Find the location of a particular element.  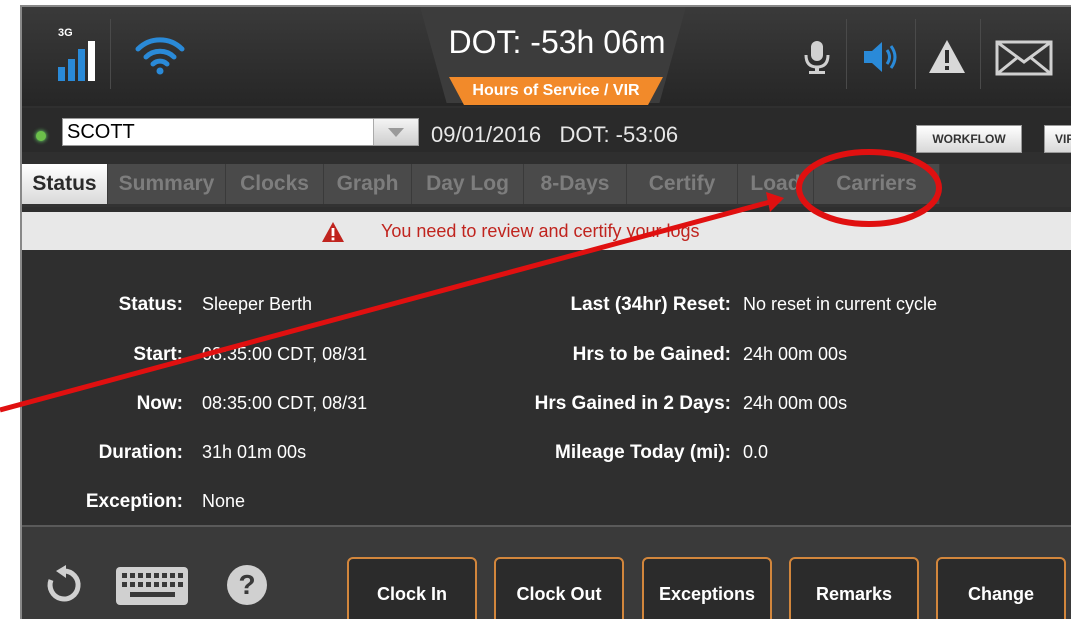

tab-graph: Graph is located at coordinates (368, 184).